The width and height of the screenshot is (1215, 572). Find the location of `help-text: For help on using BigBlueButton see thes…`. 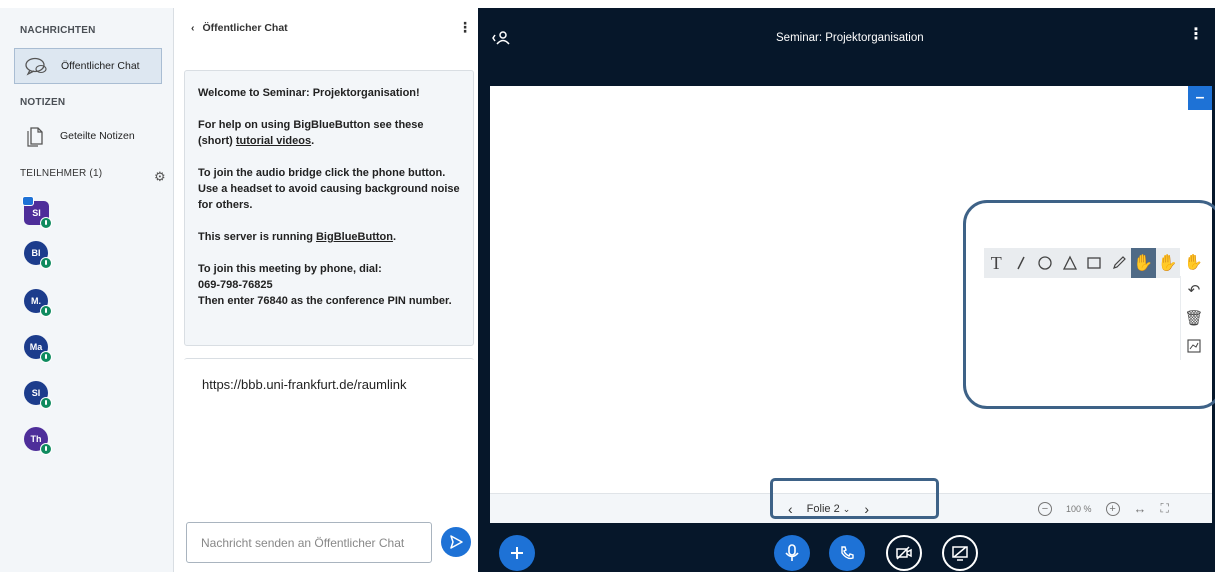

help-text: For help on using BigBlueButton see thes… is located at coordinates (311, 133).